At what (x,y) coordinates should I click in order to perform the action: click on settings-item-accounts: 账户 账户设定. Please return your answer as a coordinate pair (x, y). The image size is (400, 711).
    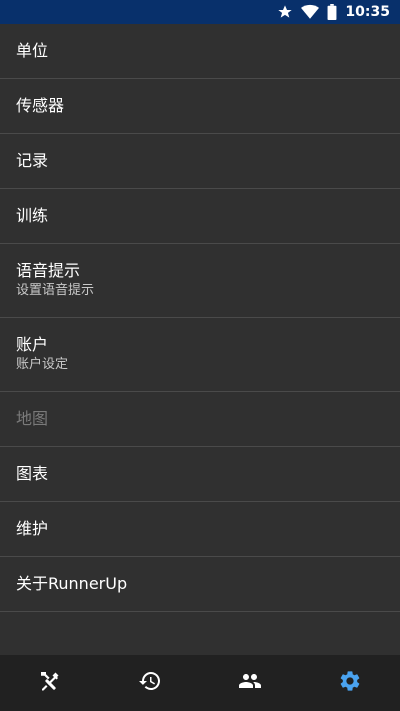
    Looking at the image, I should click on (200, 355).